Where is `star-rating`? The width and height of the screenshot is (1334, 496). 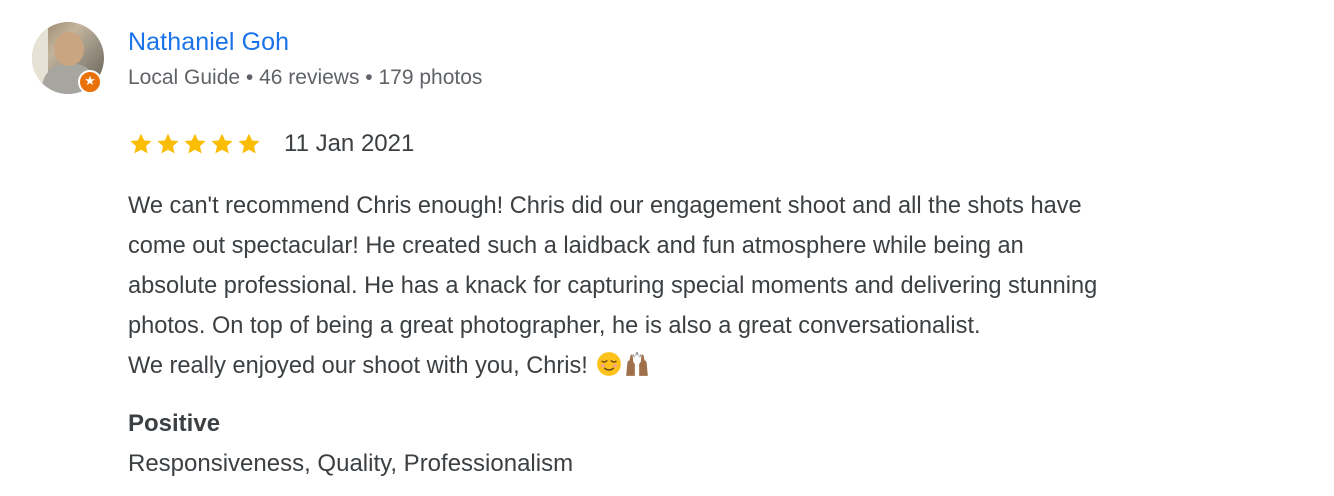
star-rating is located at coordinates (195, 144).